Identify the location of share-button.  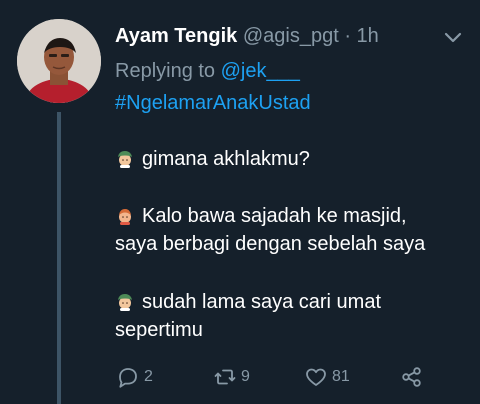
(412, 377).